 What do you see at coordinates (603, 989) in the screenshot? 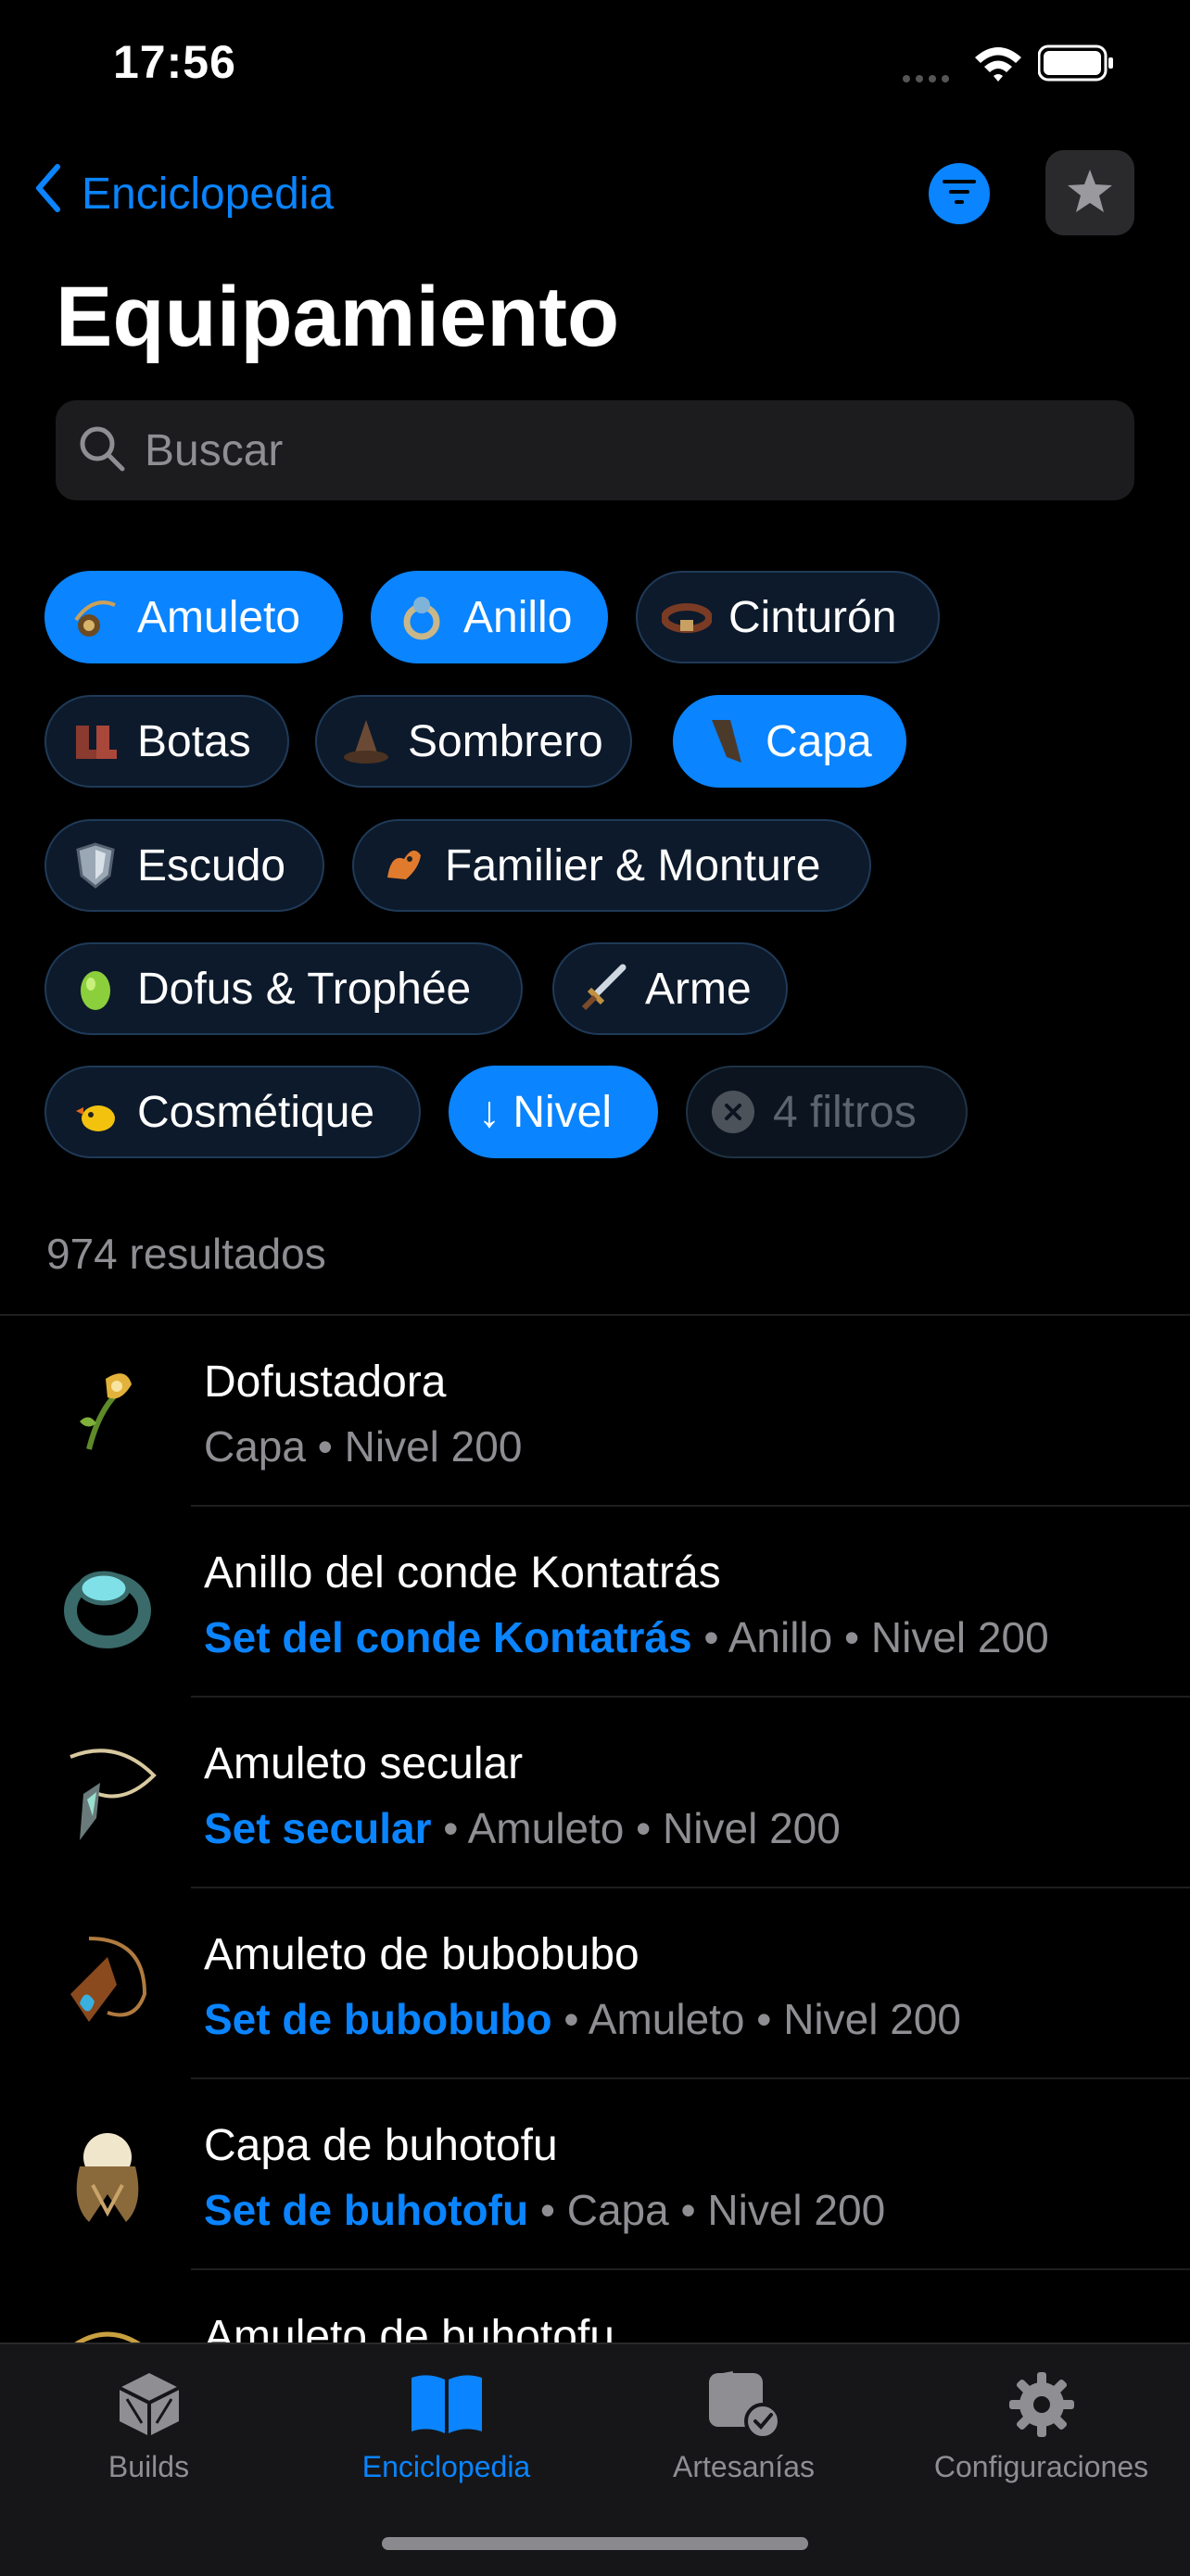
I see `sword-icon` at bounding box center [603, 989].